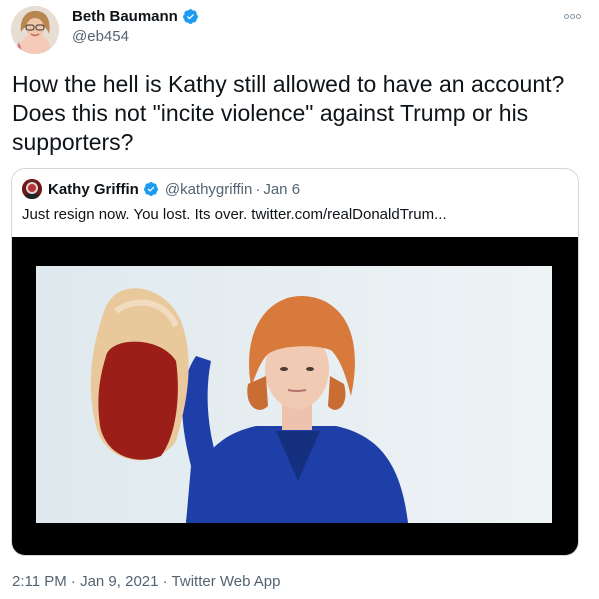  Describe the element at coordinates (93, 189) in the screenshot. I see `quoted-display-name: Kathy Griffin` at that location.